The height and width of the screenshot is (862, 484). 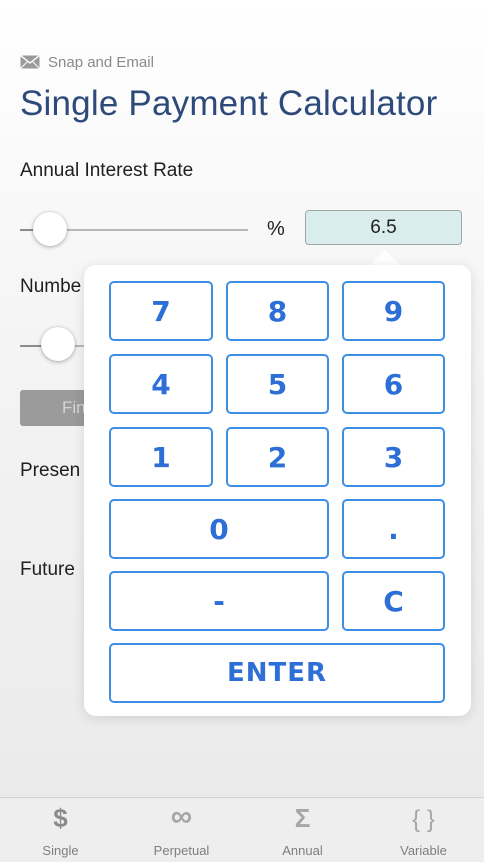 What do you see at coordinates (383, 227) in the screenshot?
I see `interest-rate-field: 6.5` at bounding box center [383, 227].